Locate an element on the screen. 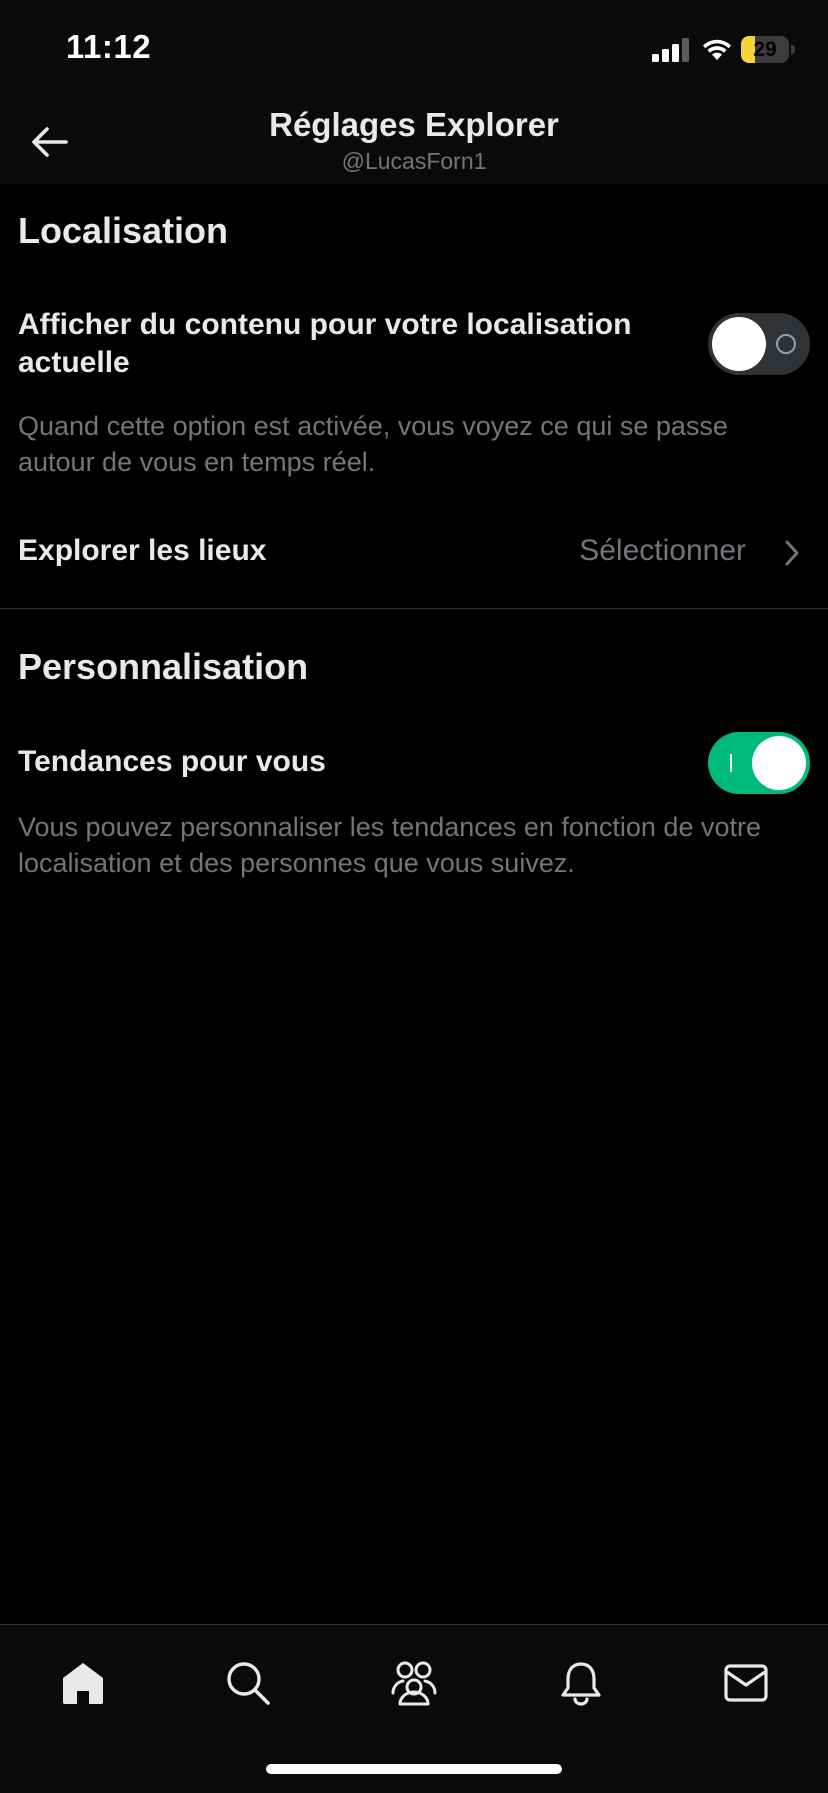  explore-places-value: Sélectionner is located at coordinates (662, 550).